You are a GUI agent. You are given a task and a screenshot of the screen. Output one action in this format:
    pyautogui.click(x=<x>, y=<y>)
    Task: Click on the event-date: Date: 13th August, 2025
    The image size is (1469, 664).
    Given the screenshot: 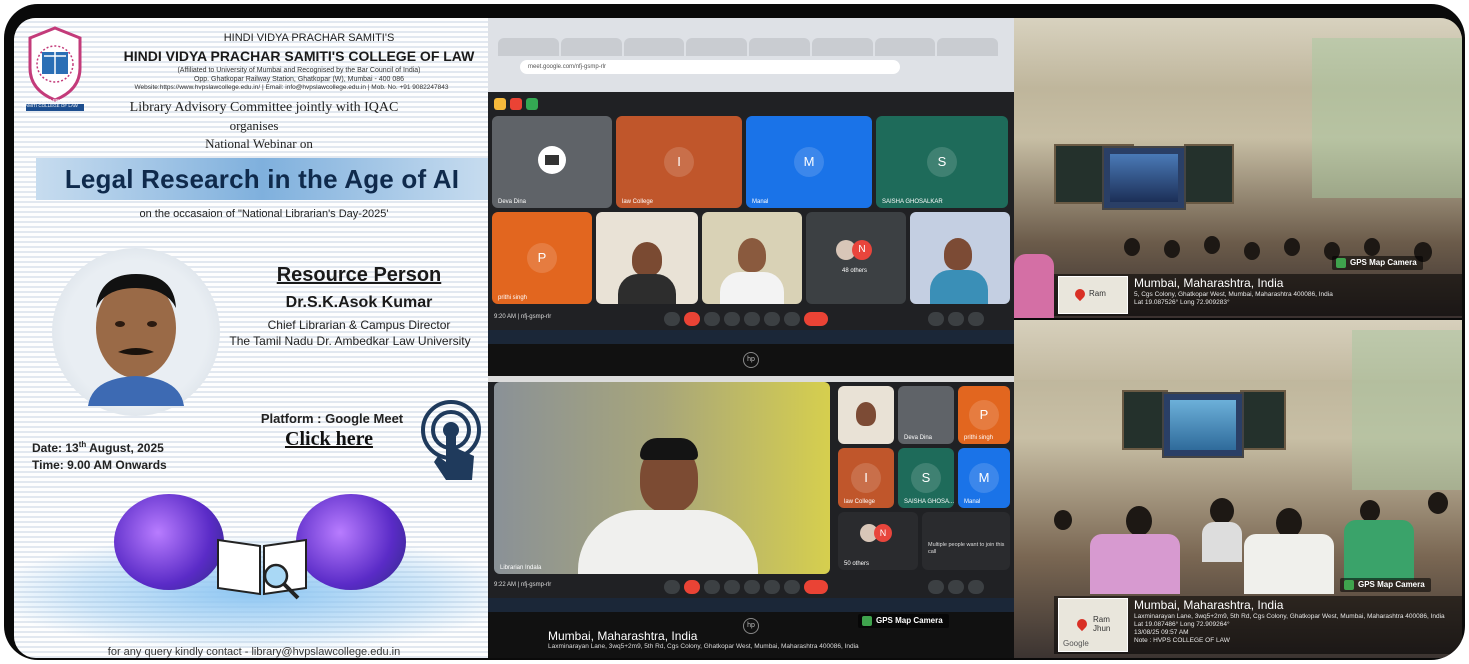 What is the action you would take?
    pyautogui.click(x=142, y=447)
    